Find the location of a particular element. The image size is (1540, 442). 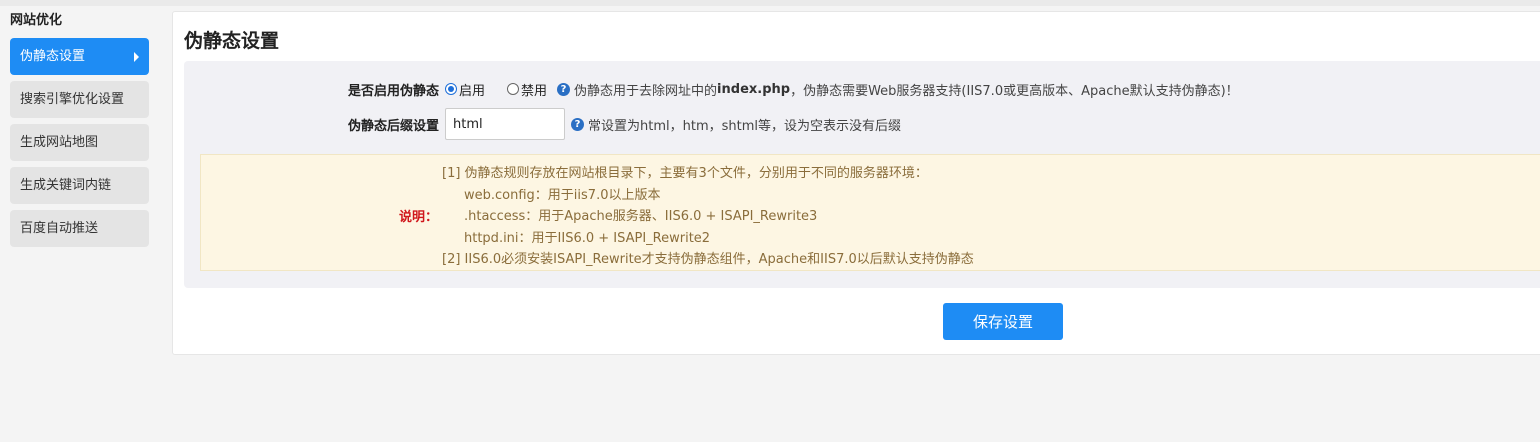

suffix-row: 伪静态后缀设置 ? 常设置为html，htm，shtml等，设为空表示没有后缀 is located at coordinates (542, 124).